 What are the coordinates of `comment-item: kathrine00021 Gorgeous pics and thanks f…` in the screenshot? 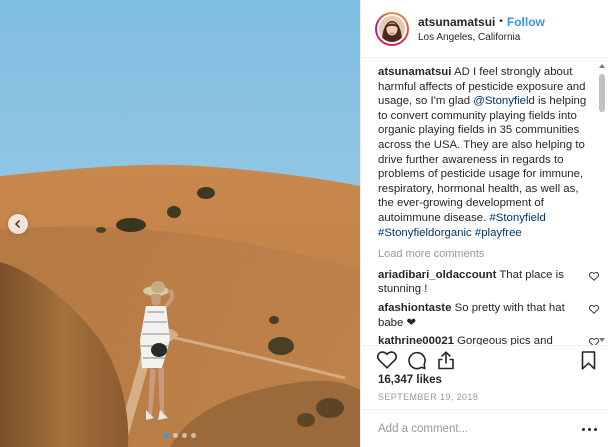 It's located at (488, 339).